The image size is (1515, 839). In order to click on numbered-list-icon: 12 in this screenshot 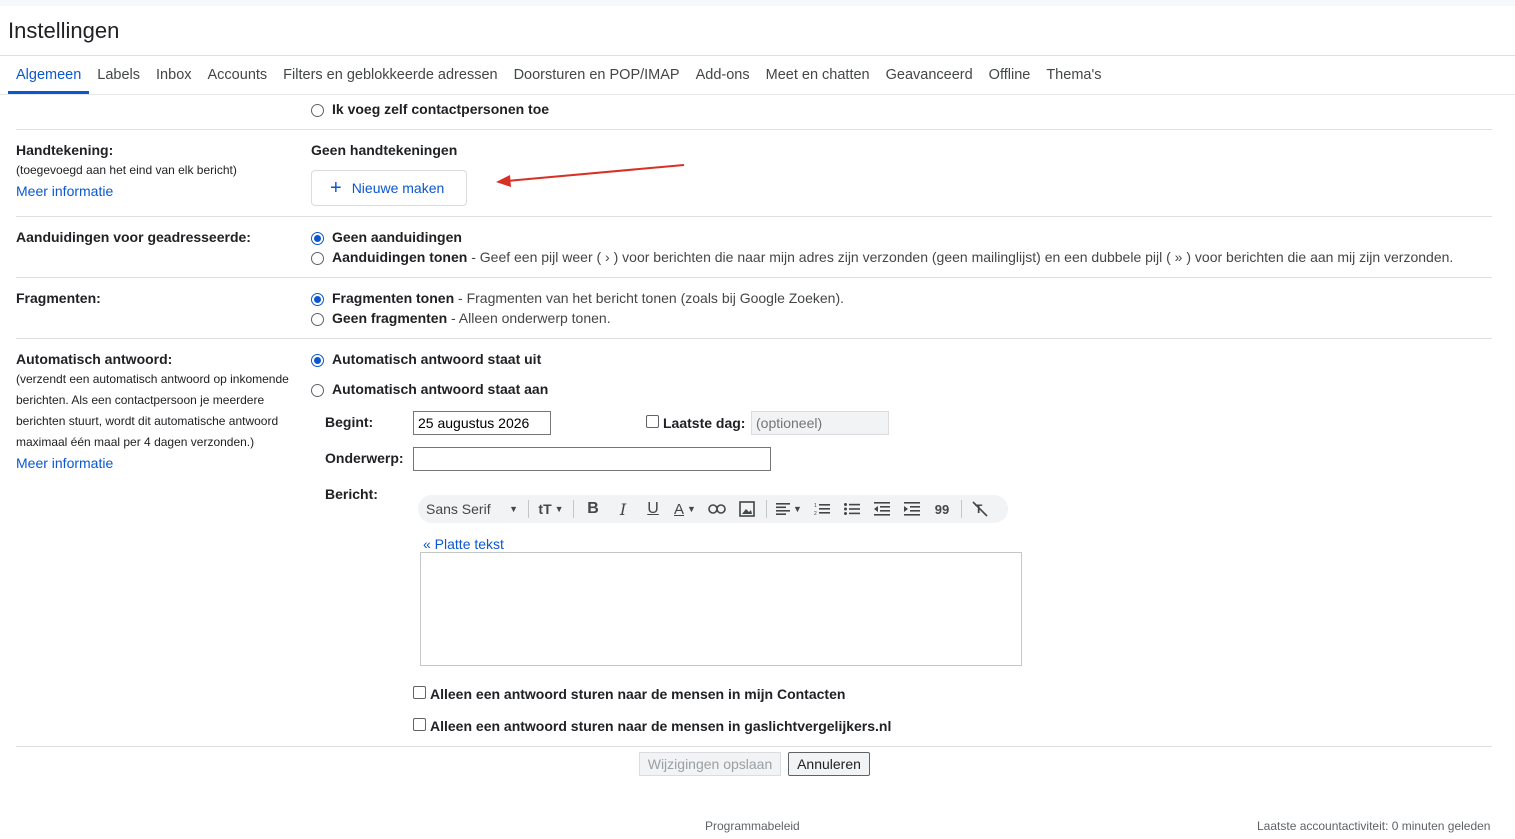, I will do `click(822, 509)`.